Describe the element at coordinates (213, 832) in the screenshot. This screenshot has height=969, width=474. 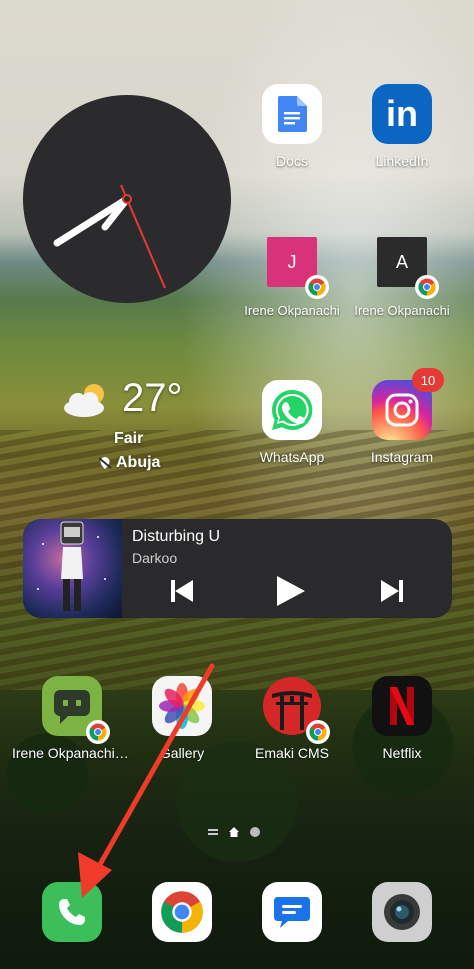
I see `feed-page-icon` at that location.